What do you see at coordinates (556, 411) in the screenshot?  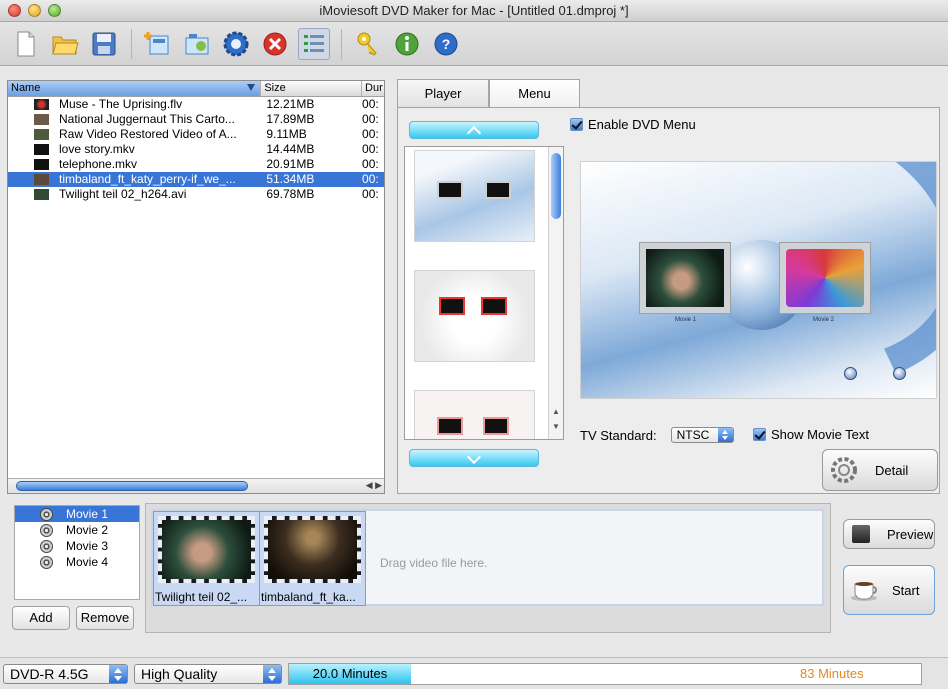 I see `scroll-up-arrow-icon: ▲` at bounding box center [556, 411].